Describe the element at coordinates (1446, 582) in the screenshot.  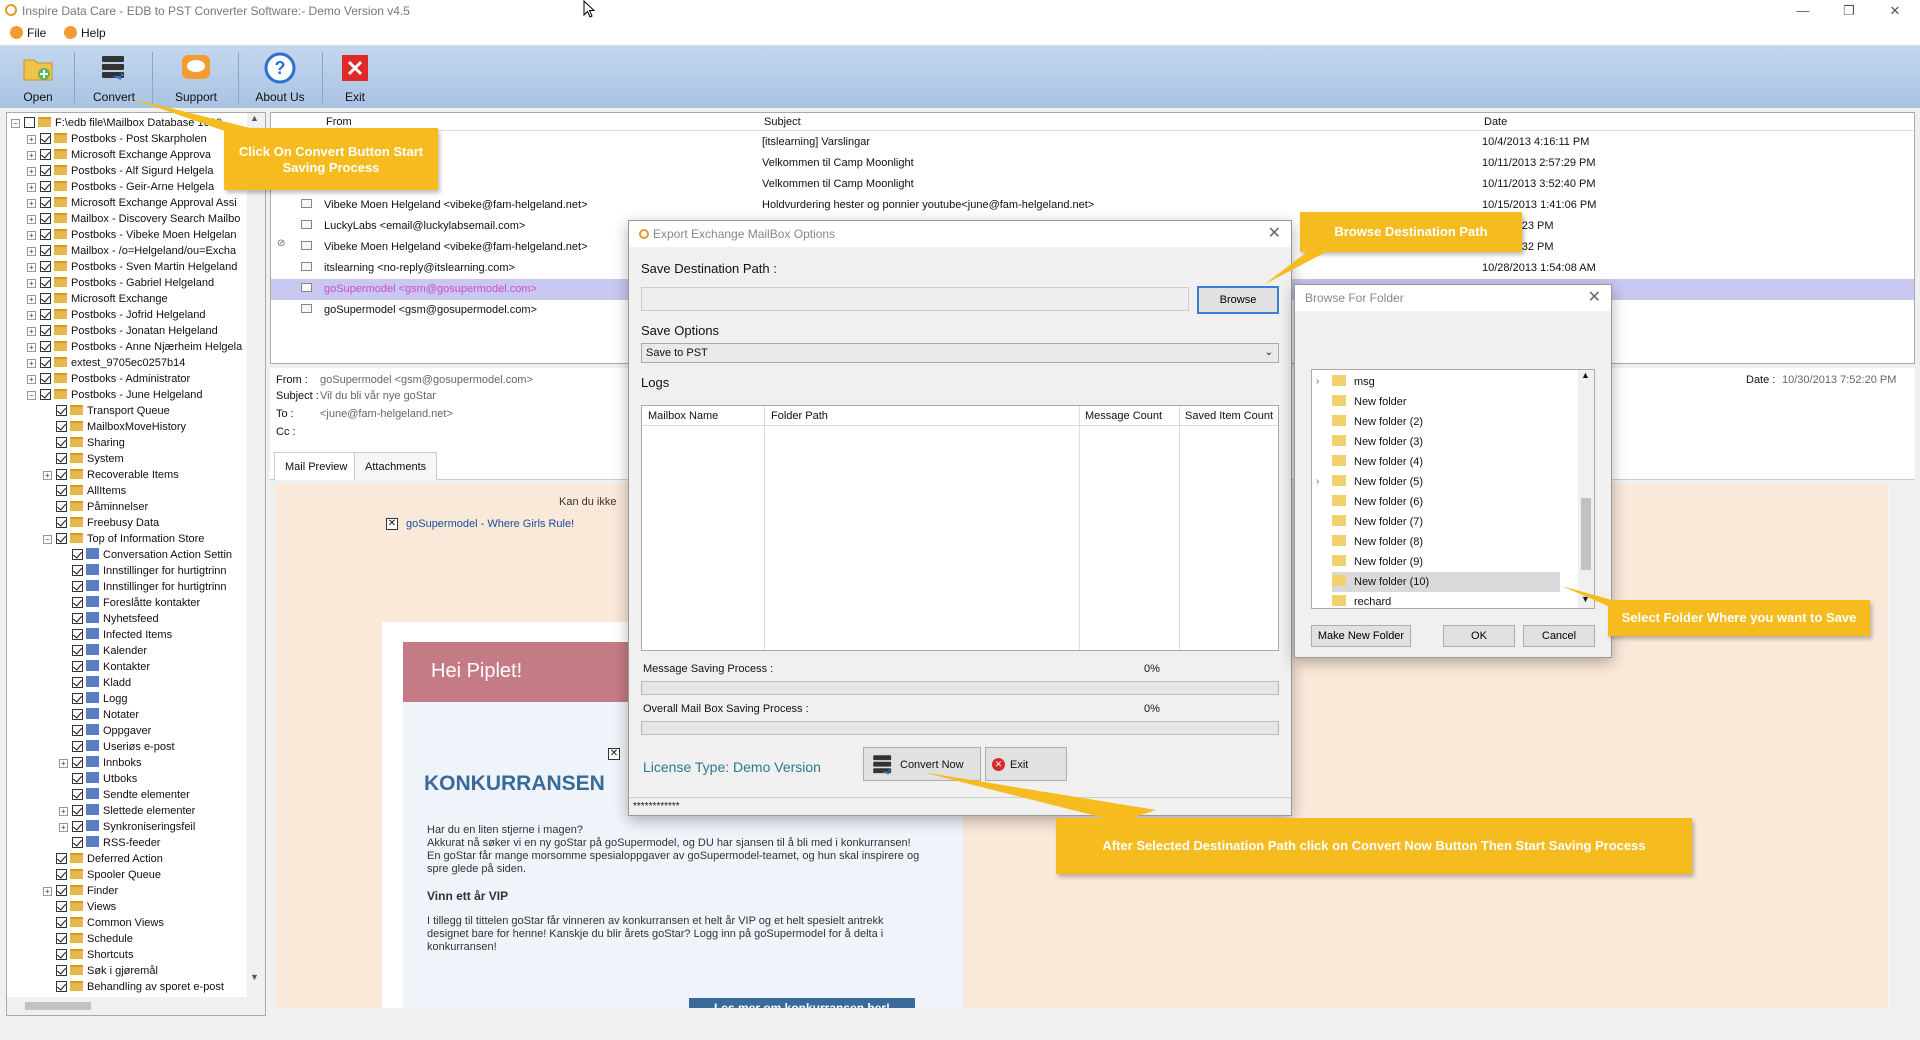
I see `folder-item: New folder (10)` at that location.